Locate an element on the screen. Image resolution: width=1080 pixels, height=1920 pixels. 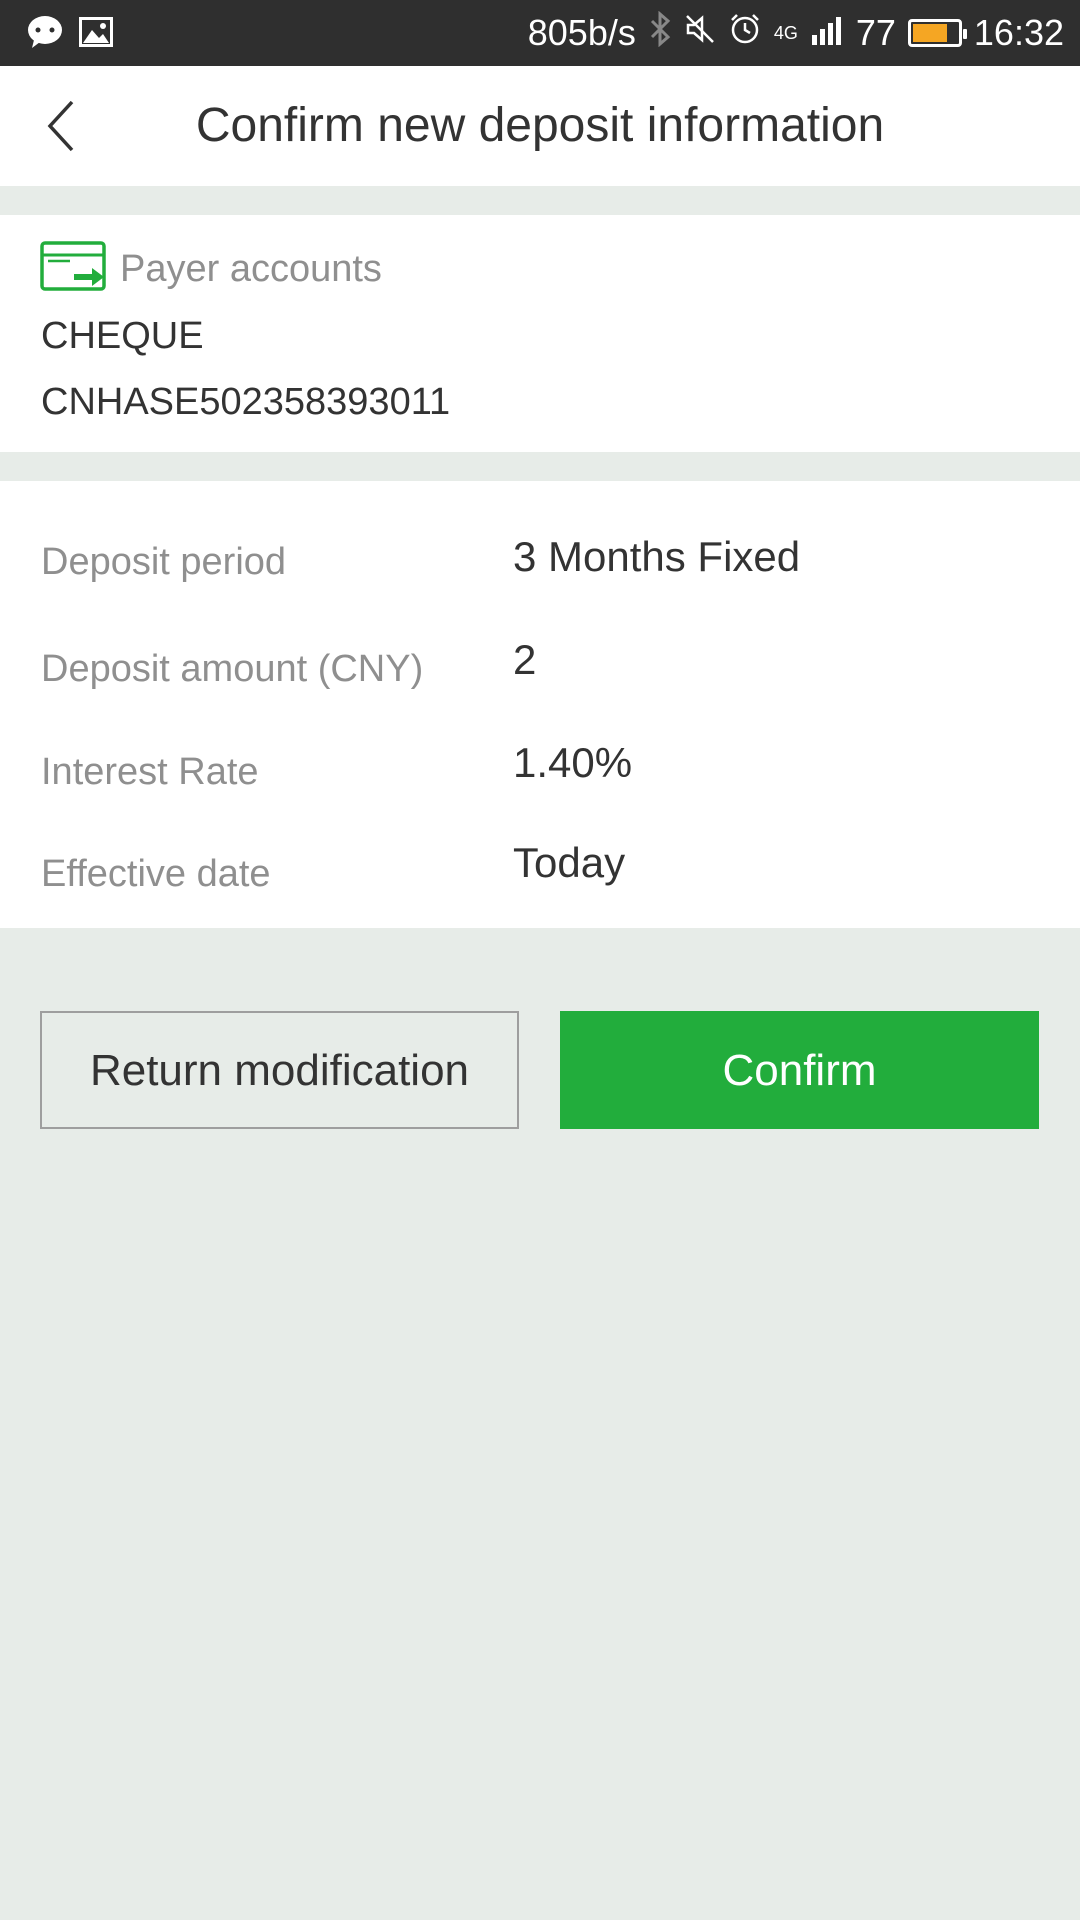
detail-label: Effective date is located at coordinates (156, 874).